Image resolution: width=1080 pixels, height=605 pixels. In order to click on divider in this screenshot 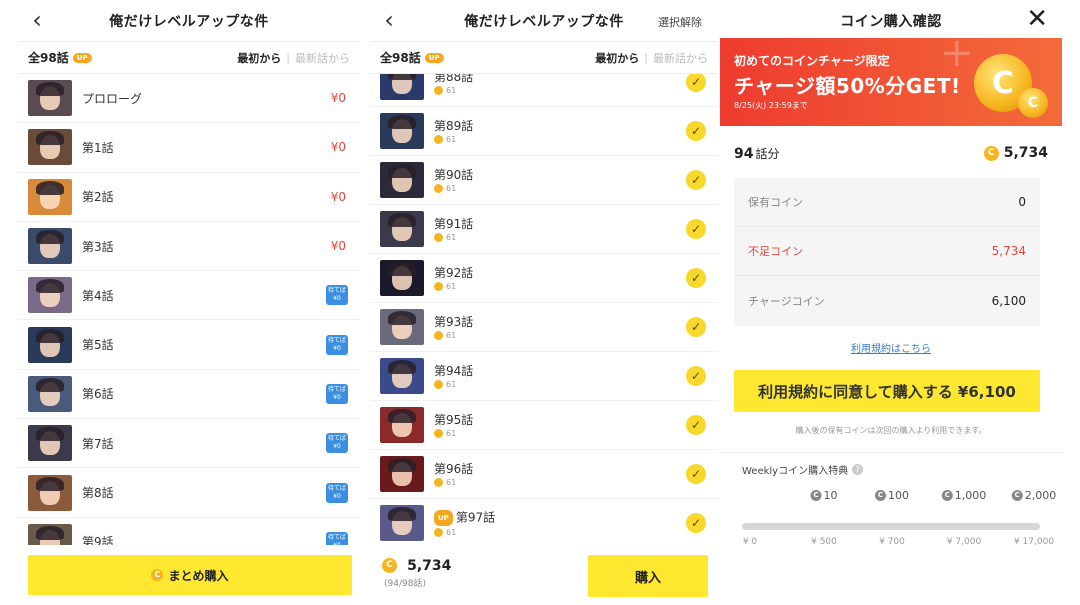, I will do `click(891, 452)`.